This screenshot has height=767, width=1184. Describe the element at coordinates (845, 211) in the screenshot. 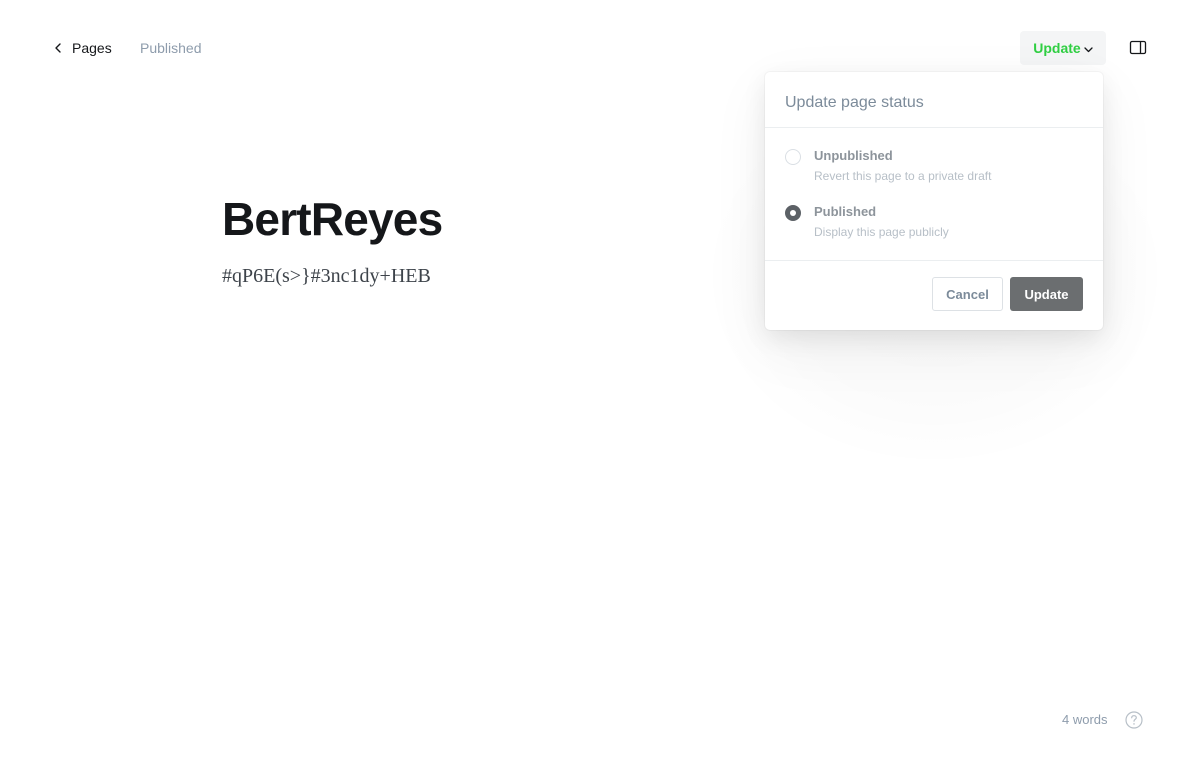

I see `option-label: Published` at that location.